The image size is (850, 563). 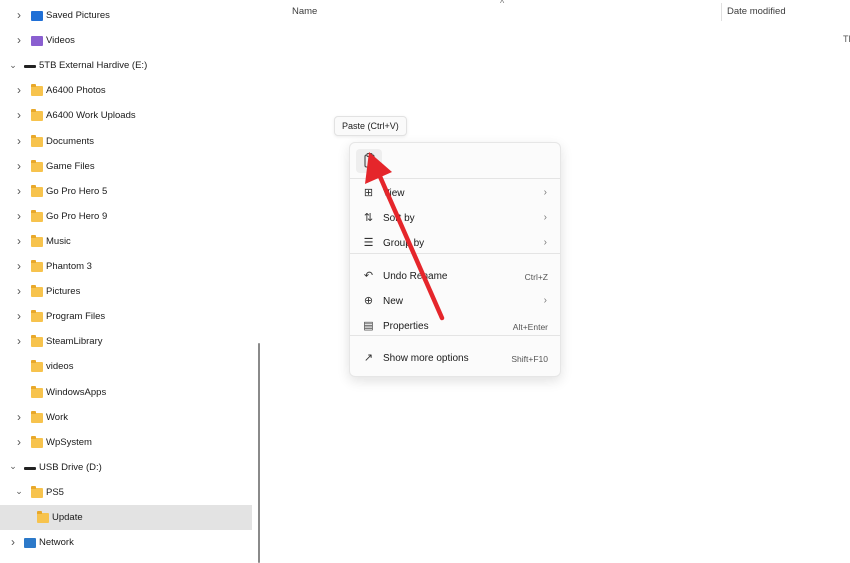 What do you see at coordinates (93, 66) in the screenshot?
I see `sidebar-item-label: 5TB External Hardive (E:)` at bounding box center [93, 66].